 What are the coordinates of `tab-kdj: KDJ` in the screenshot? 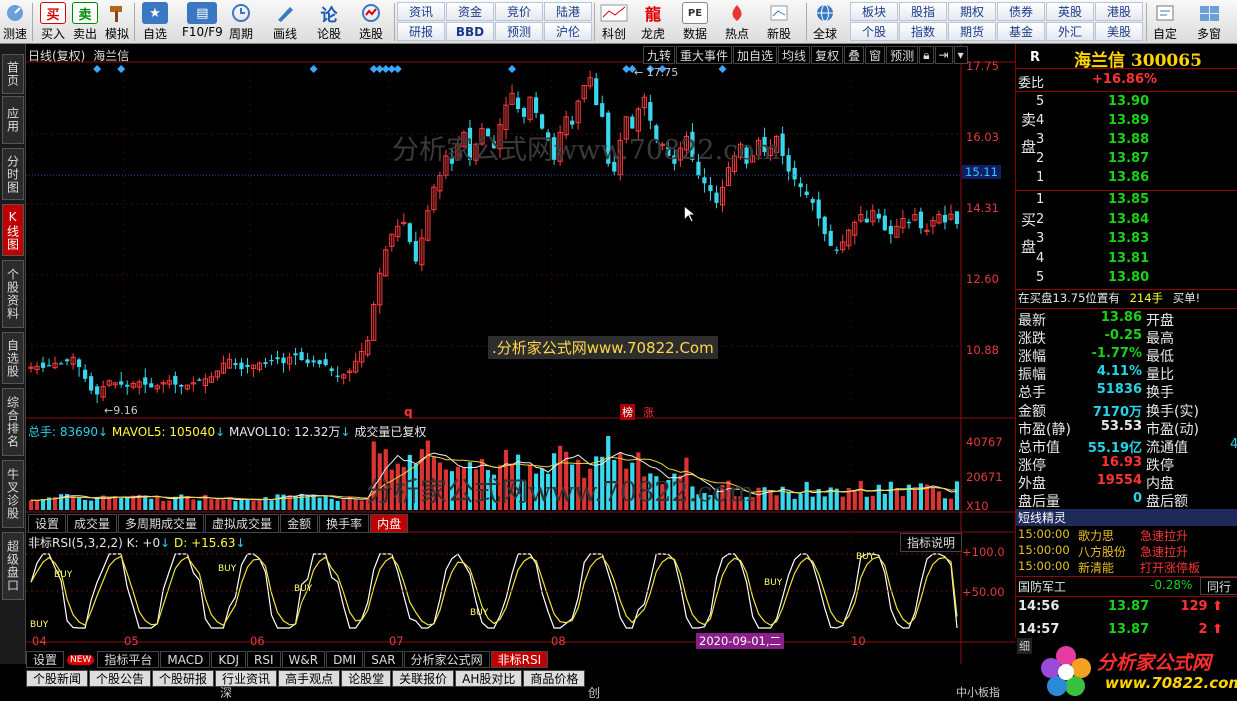 It's located at (228, 659).